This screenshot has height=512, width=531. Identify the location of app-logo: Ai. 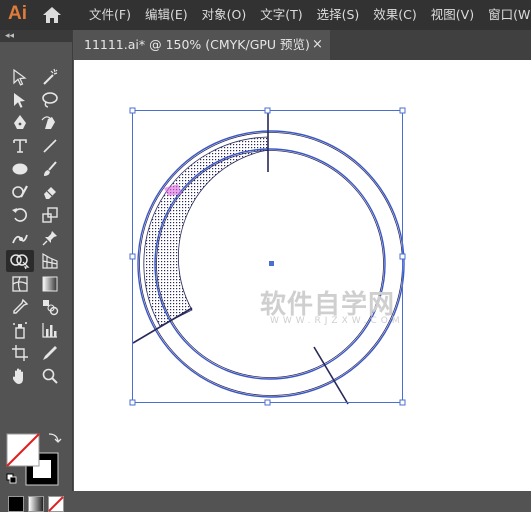
(17, 14).